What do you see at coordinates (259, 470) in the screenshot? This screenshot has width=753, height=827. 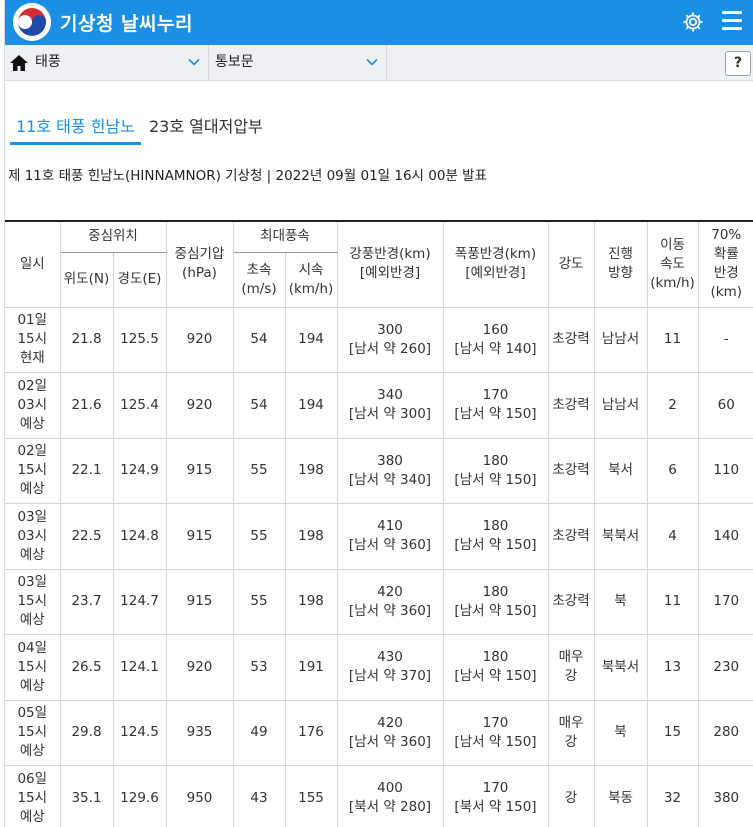 I see `cell-wind-ms: 55` at bounding box center [259, 470].